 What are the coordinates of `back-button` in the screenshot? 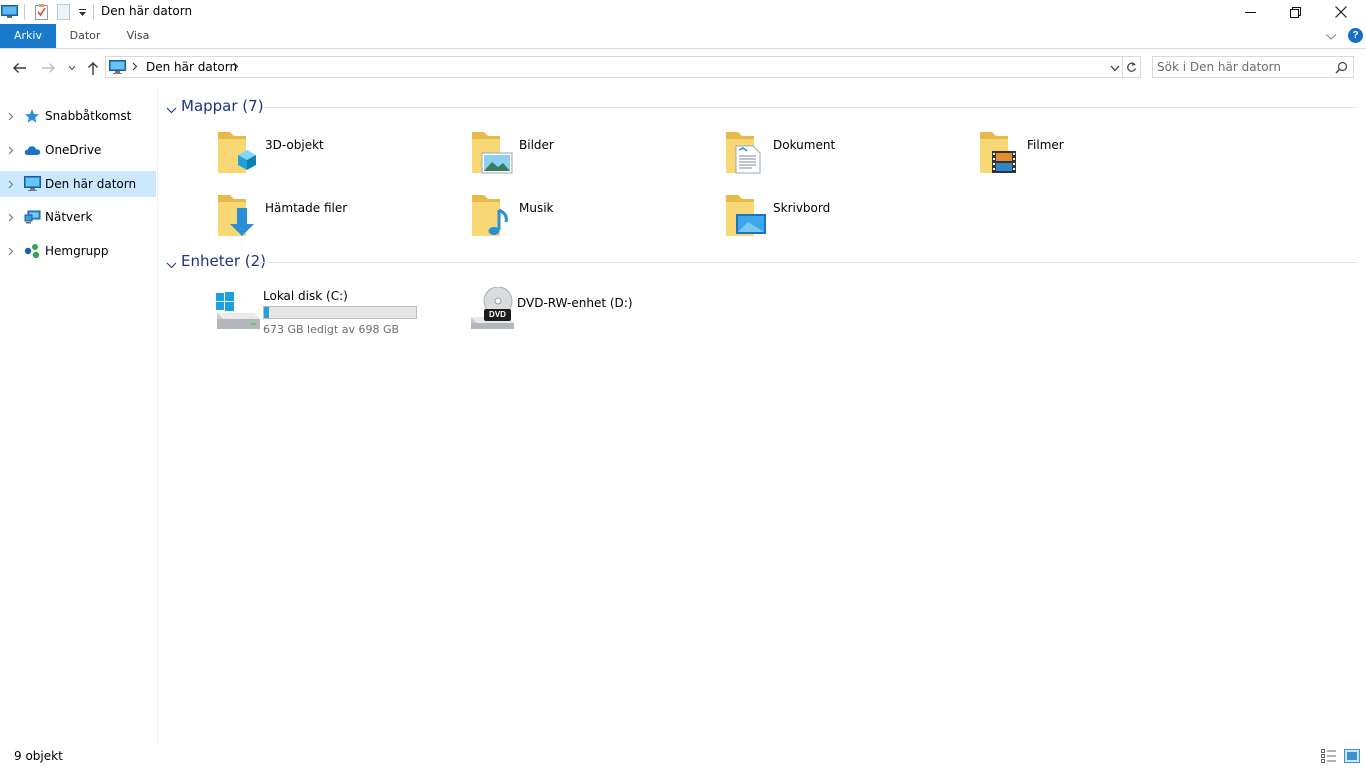 It's located at (19, 68).